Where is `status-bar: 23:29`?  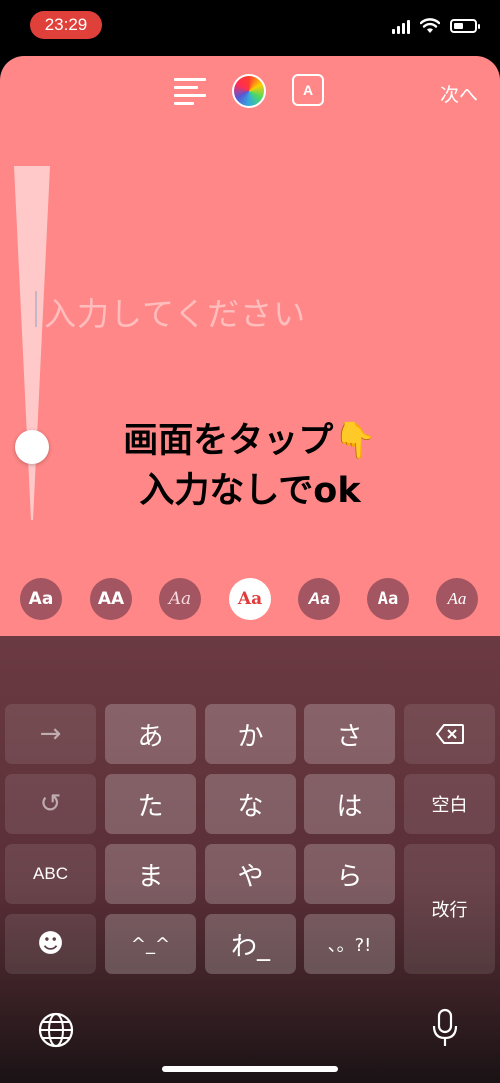
status-bar: 23:29 is located at coordinates (250, 28).